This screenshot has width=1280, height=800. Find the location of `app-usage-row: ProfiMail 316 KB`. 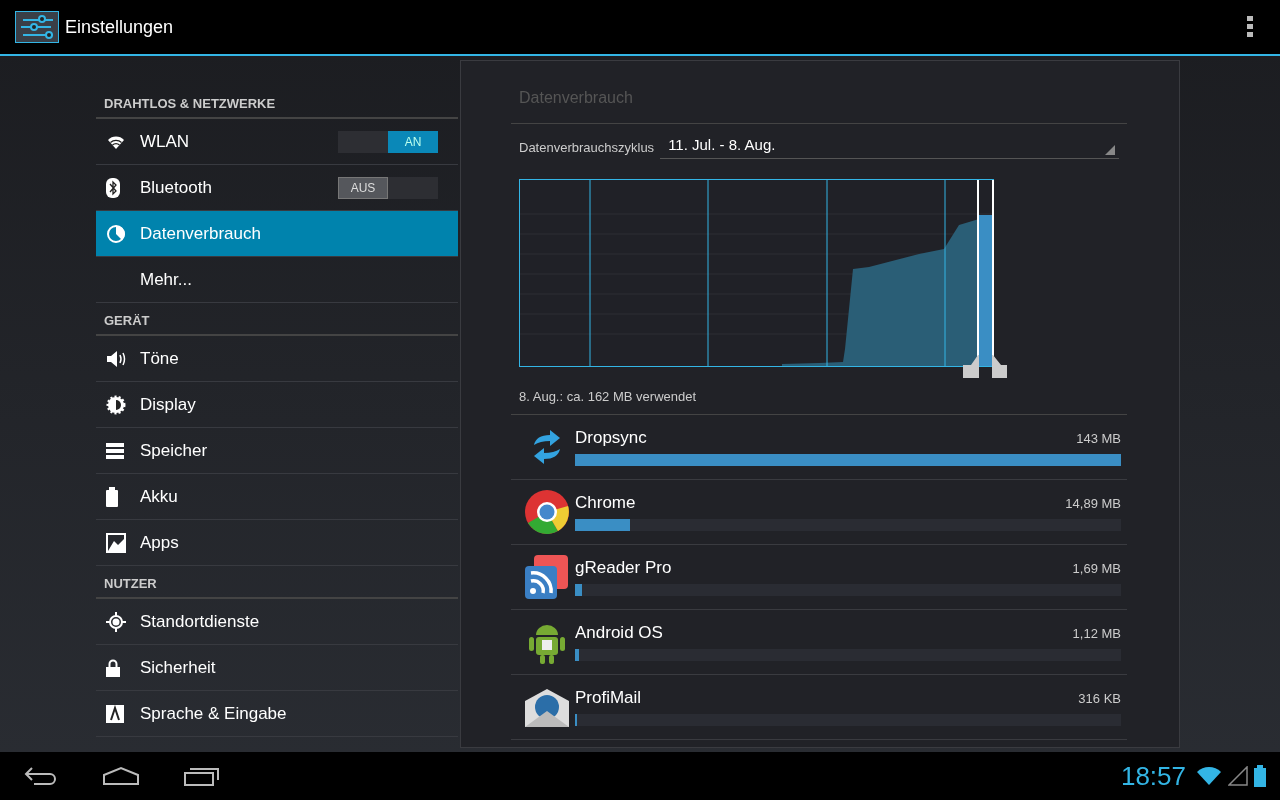

app-usage-row: ProfiMail 316 KB is located at coordinates (819, 707).